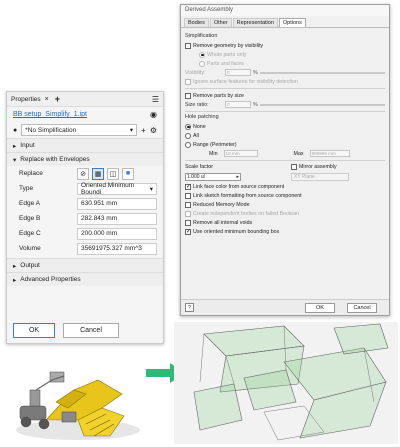 Image resolution: width=400 pixels, height=447 pixels. I want to click on tab-other: Other, so click(220, 22).